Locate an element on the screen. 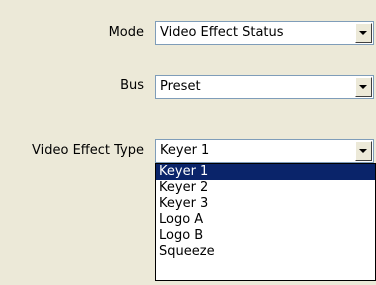  mode-dropdown-button is located at coordinates (363, 33).